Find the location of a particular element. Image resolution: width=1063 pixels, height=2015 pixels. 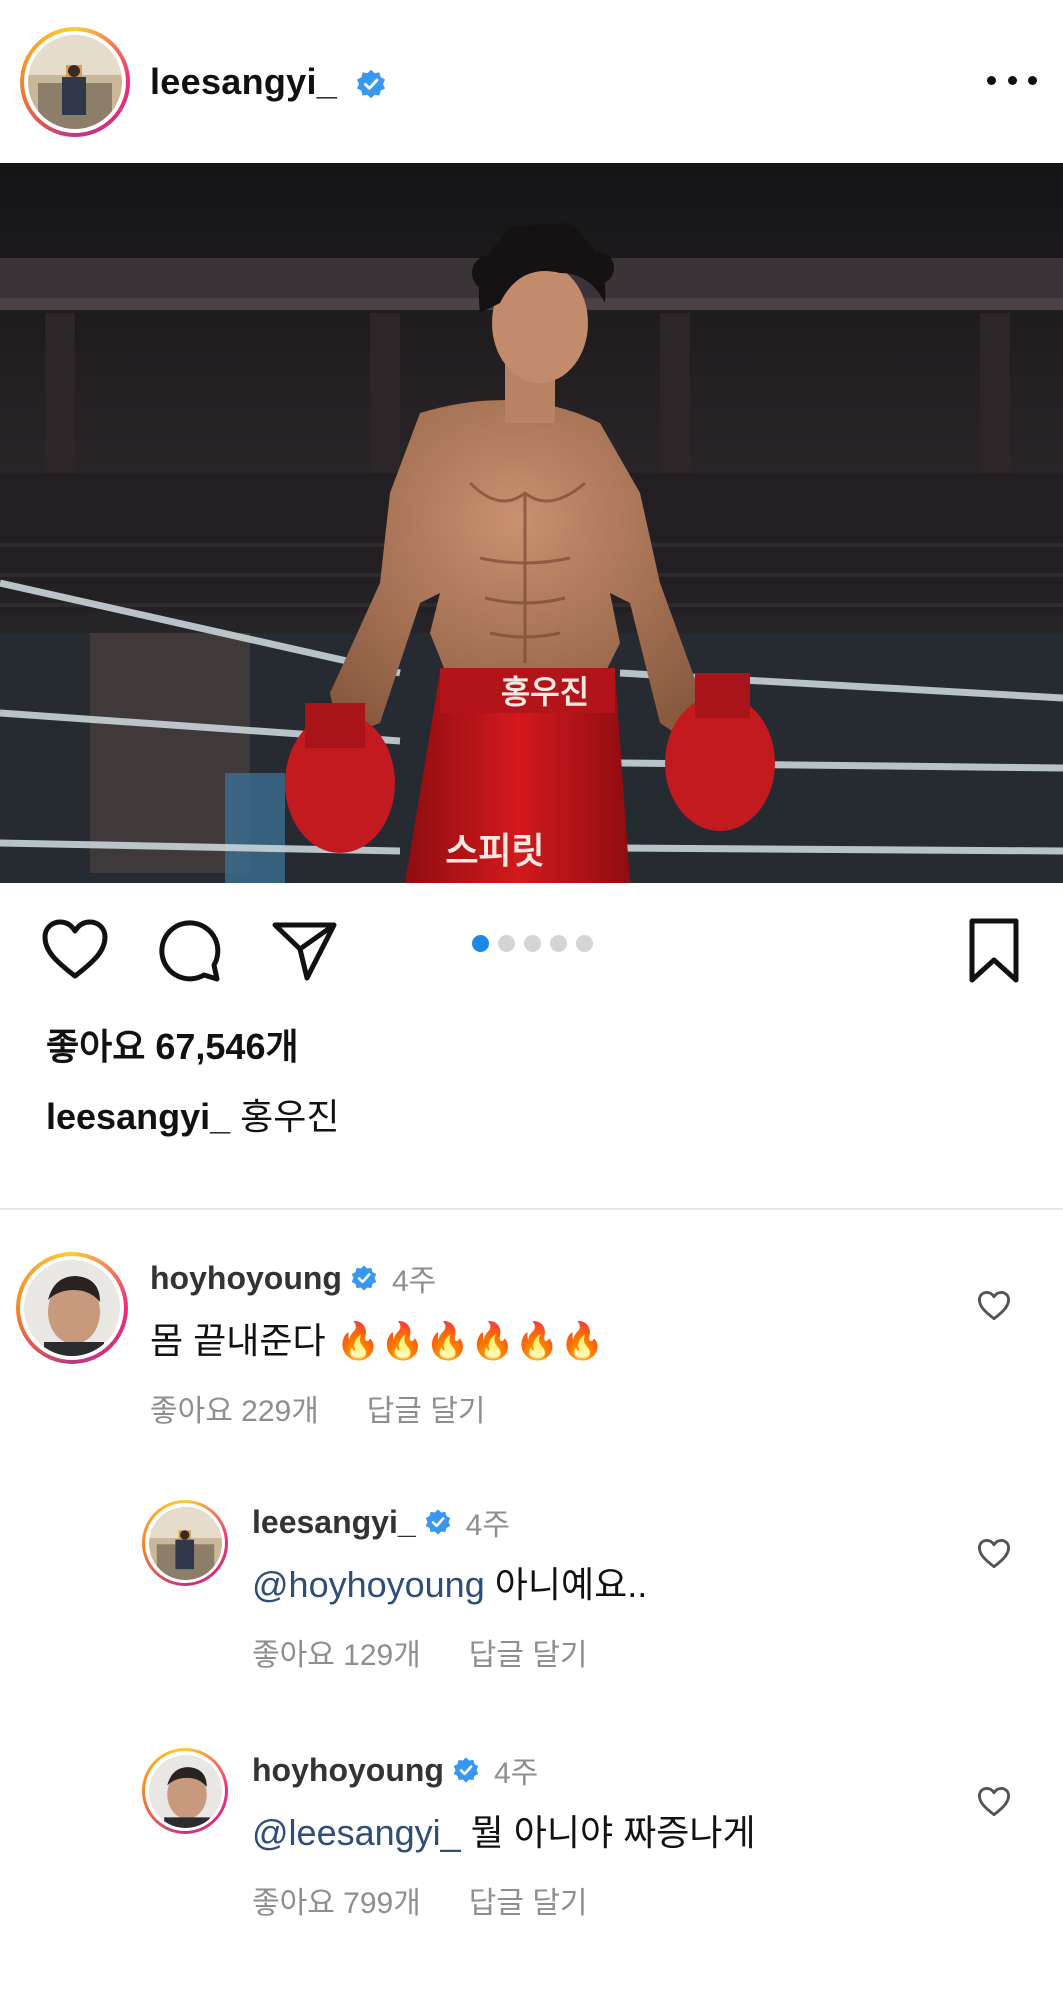

comment-text-body: 몸 끝내준다 🔥🔥🔥🔥🔥🔥 is located at coordinates (377, 1340).